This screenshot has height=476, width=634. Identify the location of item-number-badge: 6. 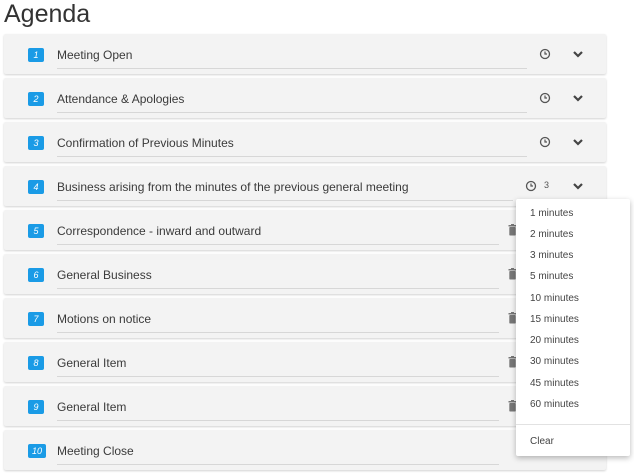
(36, 275).